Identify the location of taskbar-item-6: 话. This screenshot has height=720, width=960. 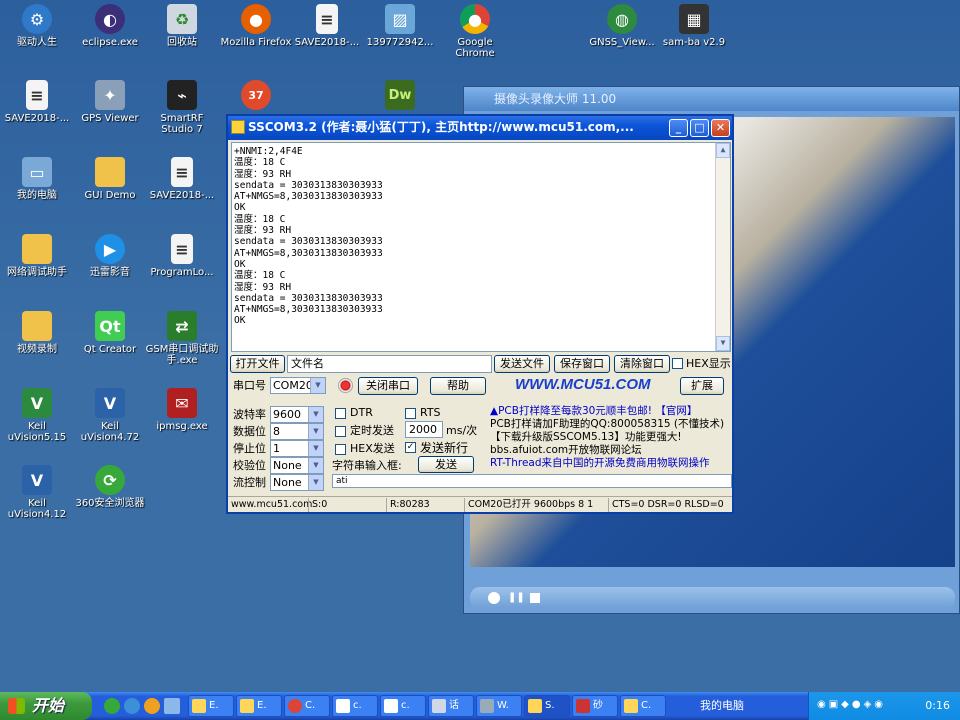
(451, 706).